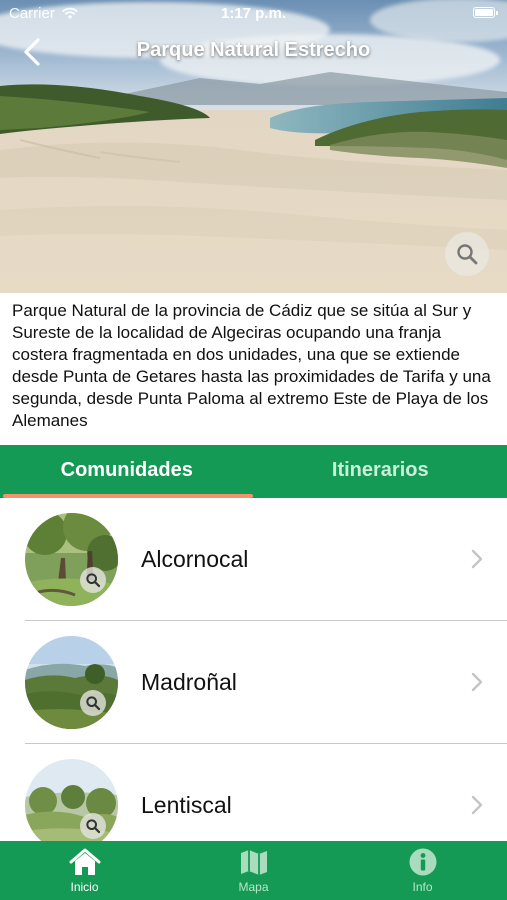  Describe the element at coordinates (253, 682) in the screenshot. I see `list-item: Madroñal` at that location.